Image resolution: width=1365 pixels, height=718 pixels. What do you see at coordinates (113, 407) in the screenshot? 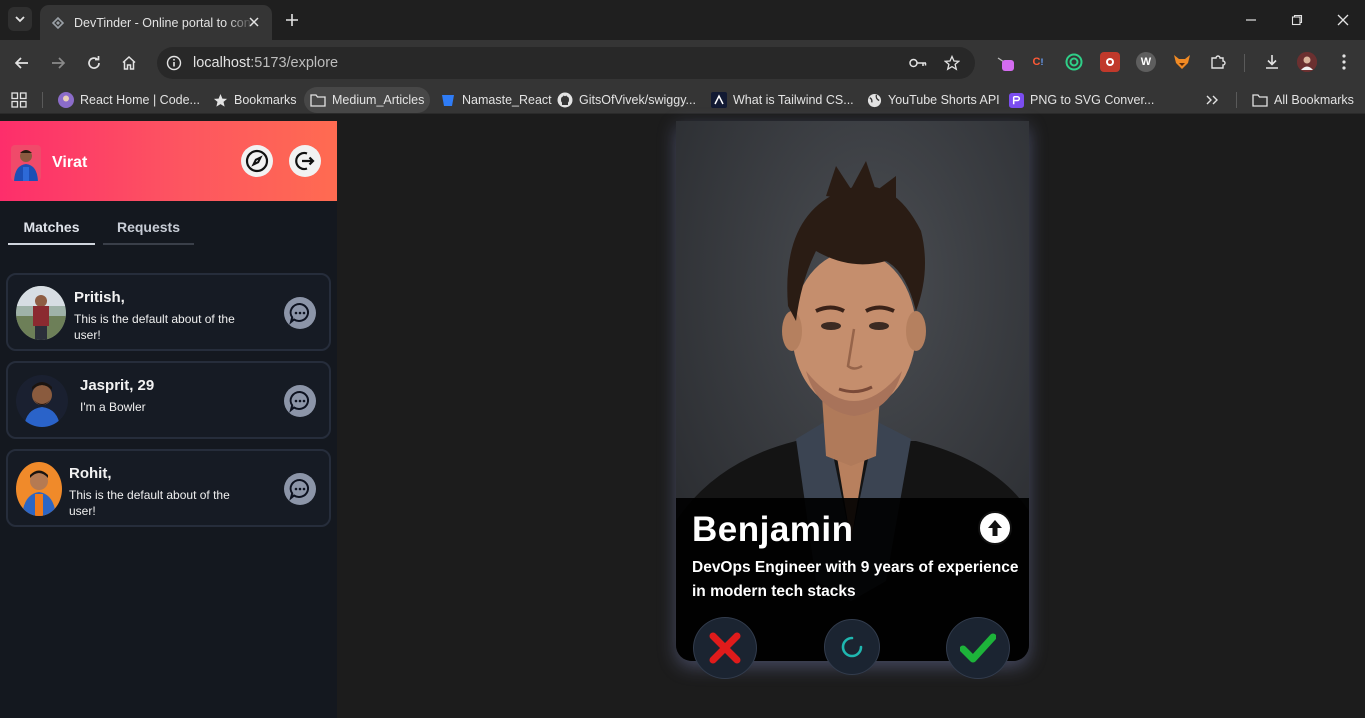
I see `match-about: I'm a Bowler` at bounding box center [113, 407].